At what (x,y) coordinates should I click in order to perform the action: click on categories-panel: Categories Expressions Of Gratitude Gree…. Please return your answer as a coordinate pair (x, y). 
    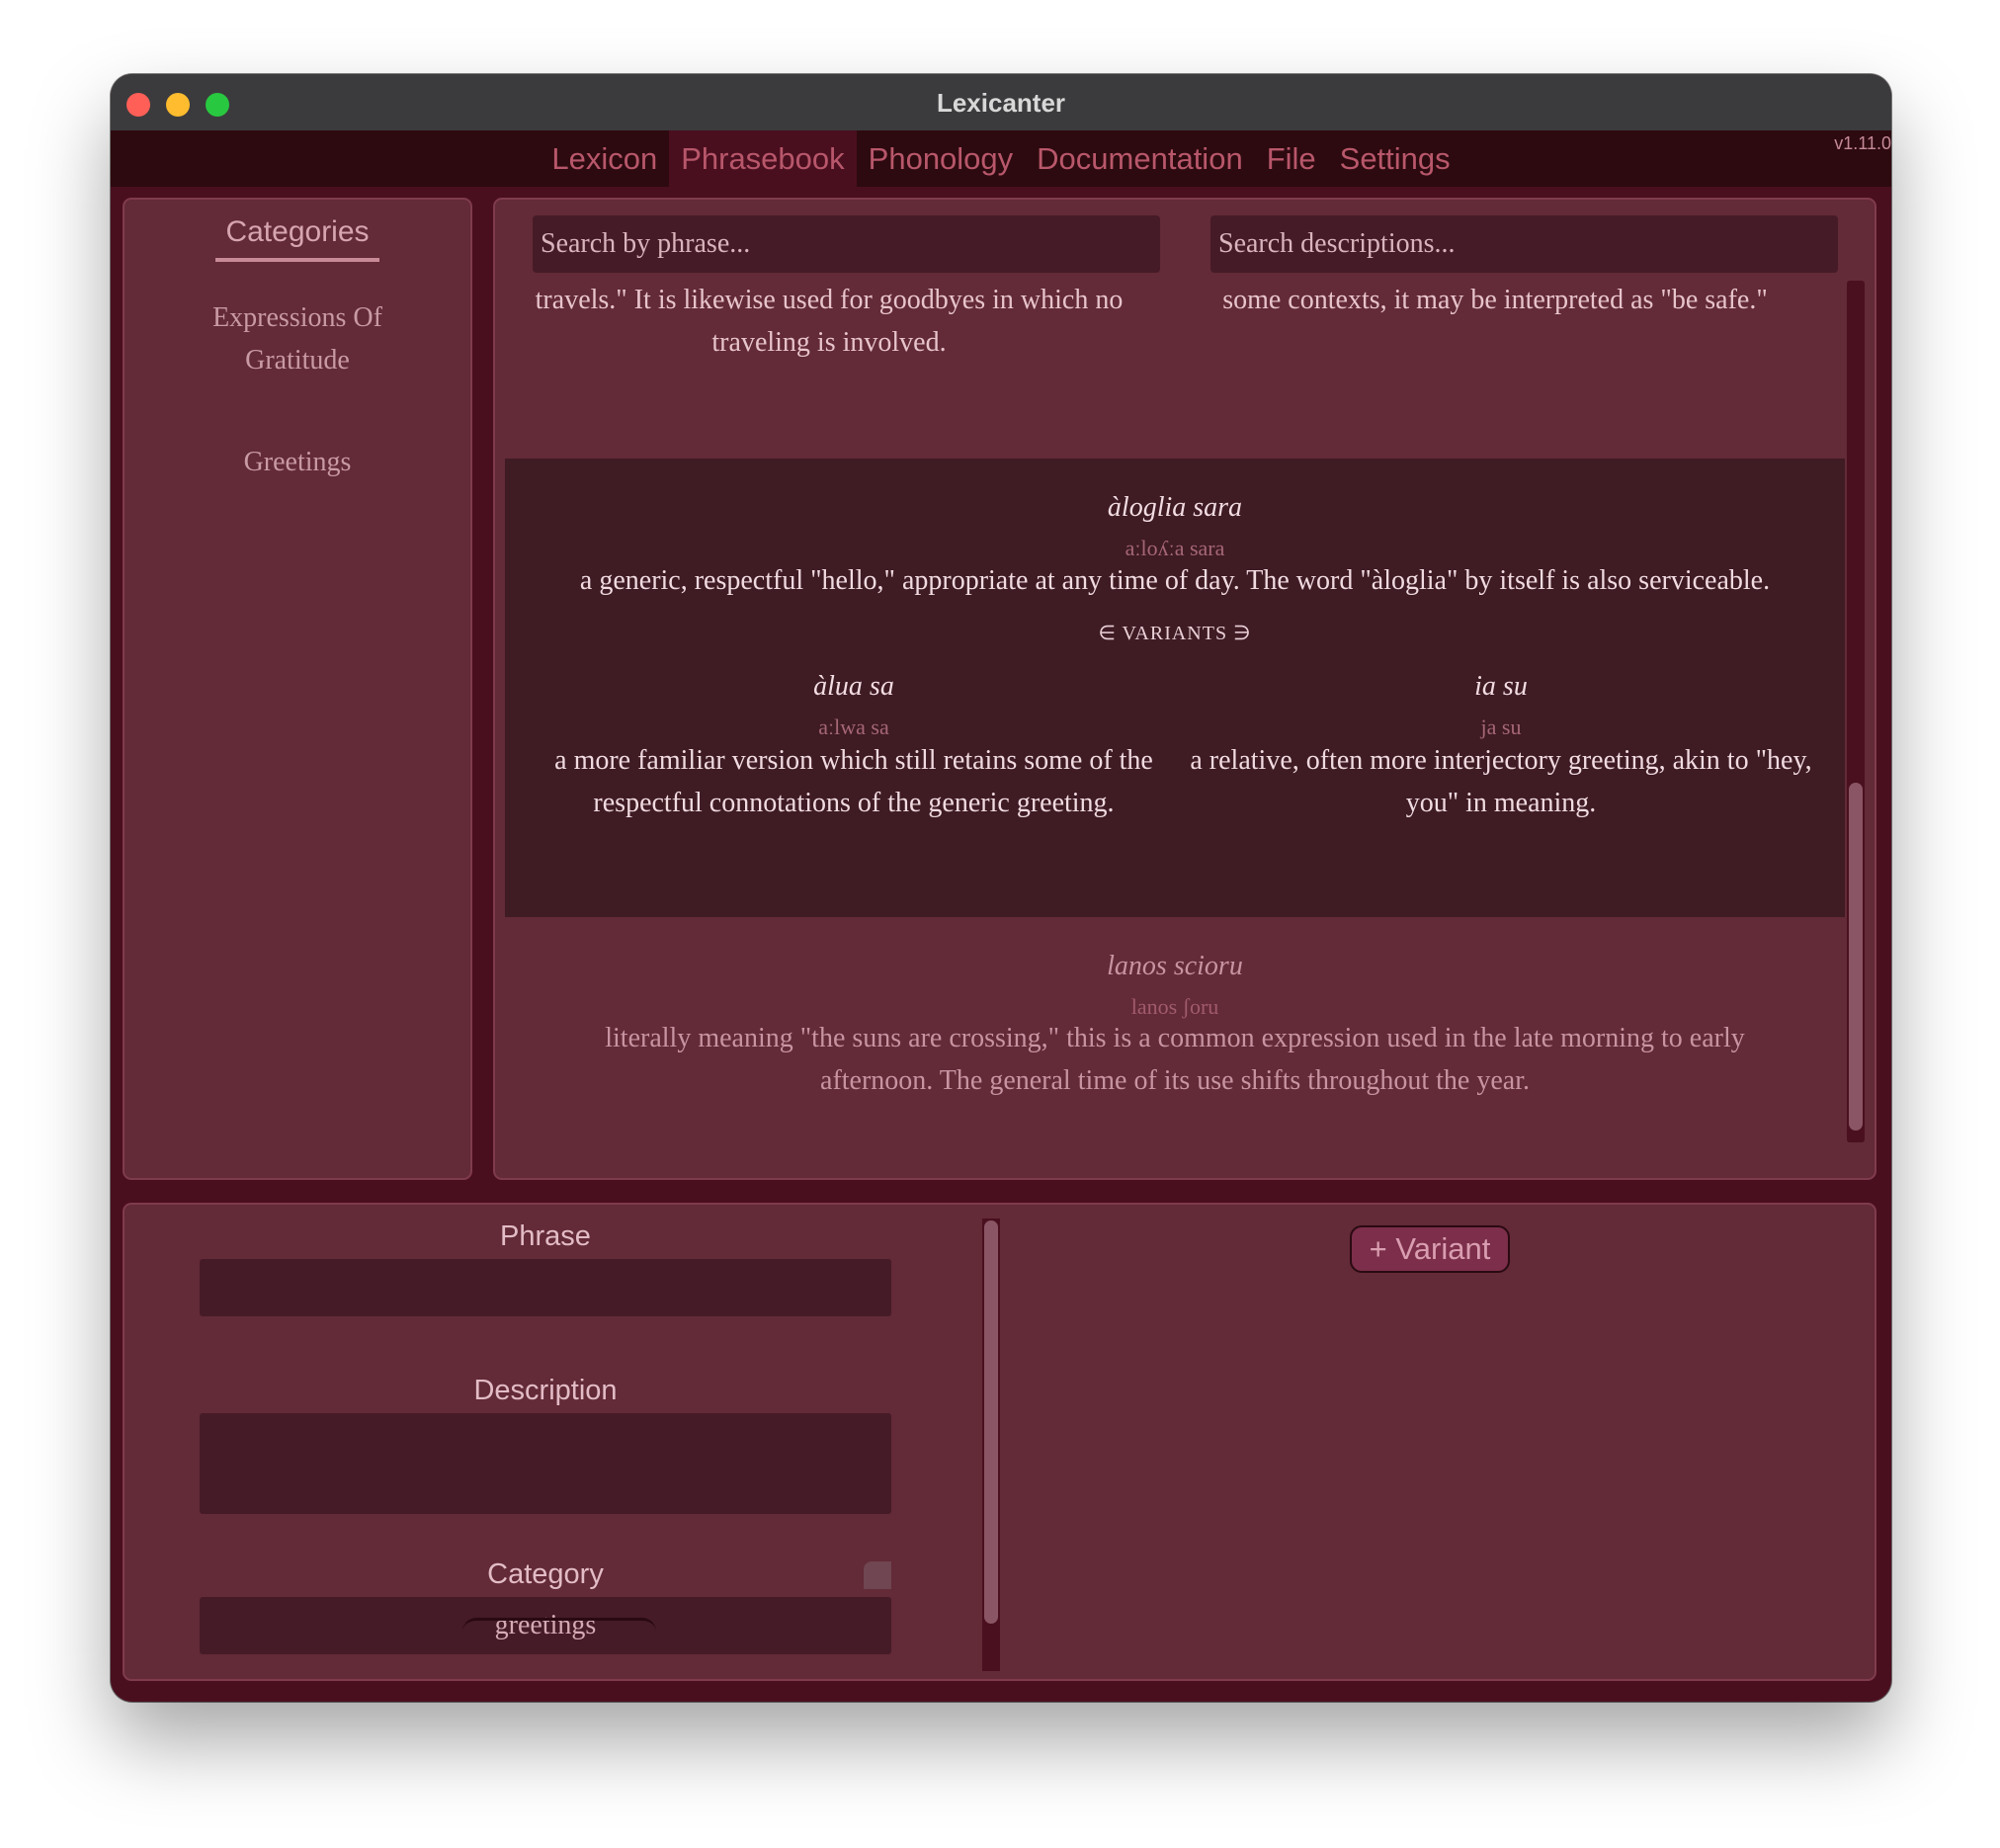
    Looking at the image, I should click on (297, 689).